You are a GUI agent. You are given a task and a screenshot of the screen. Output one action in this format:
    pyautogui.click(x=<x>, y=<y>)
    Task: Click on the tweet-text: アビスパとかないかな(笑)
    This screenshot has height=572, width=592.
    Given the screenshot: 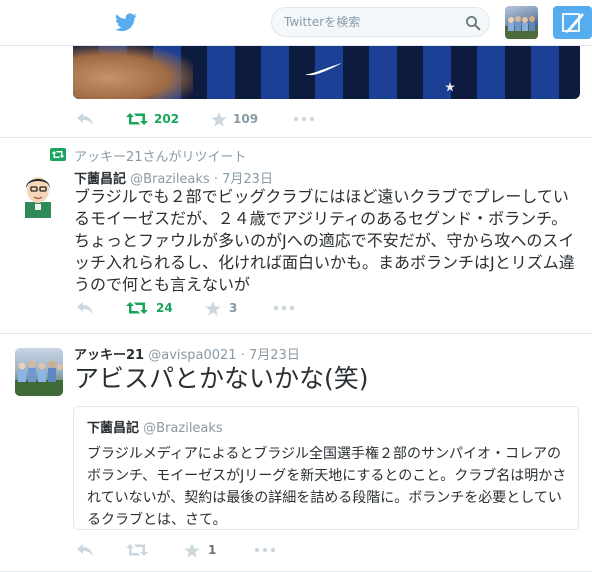 What is the action you would take?
    pyautogui.click(x=221, y=378)
    